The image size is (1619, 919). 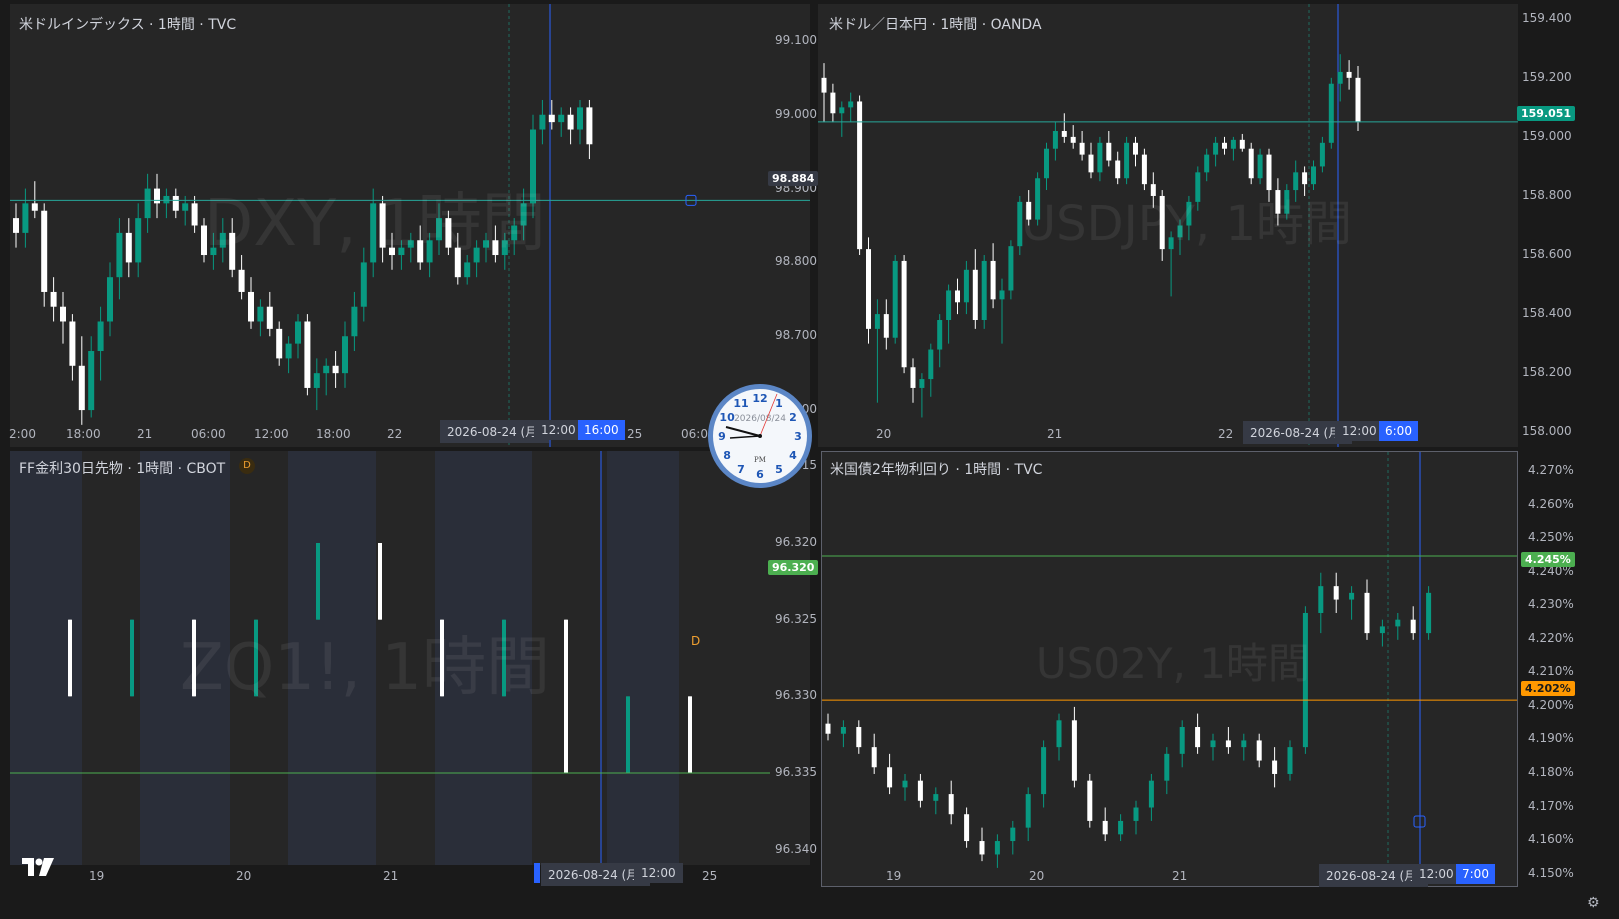 What do you see at coordinates (710, 876) in the screenshot?
I see `zq-time-tick: 25` at bounding box center [710, 876].